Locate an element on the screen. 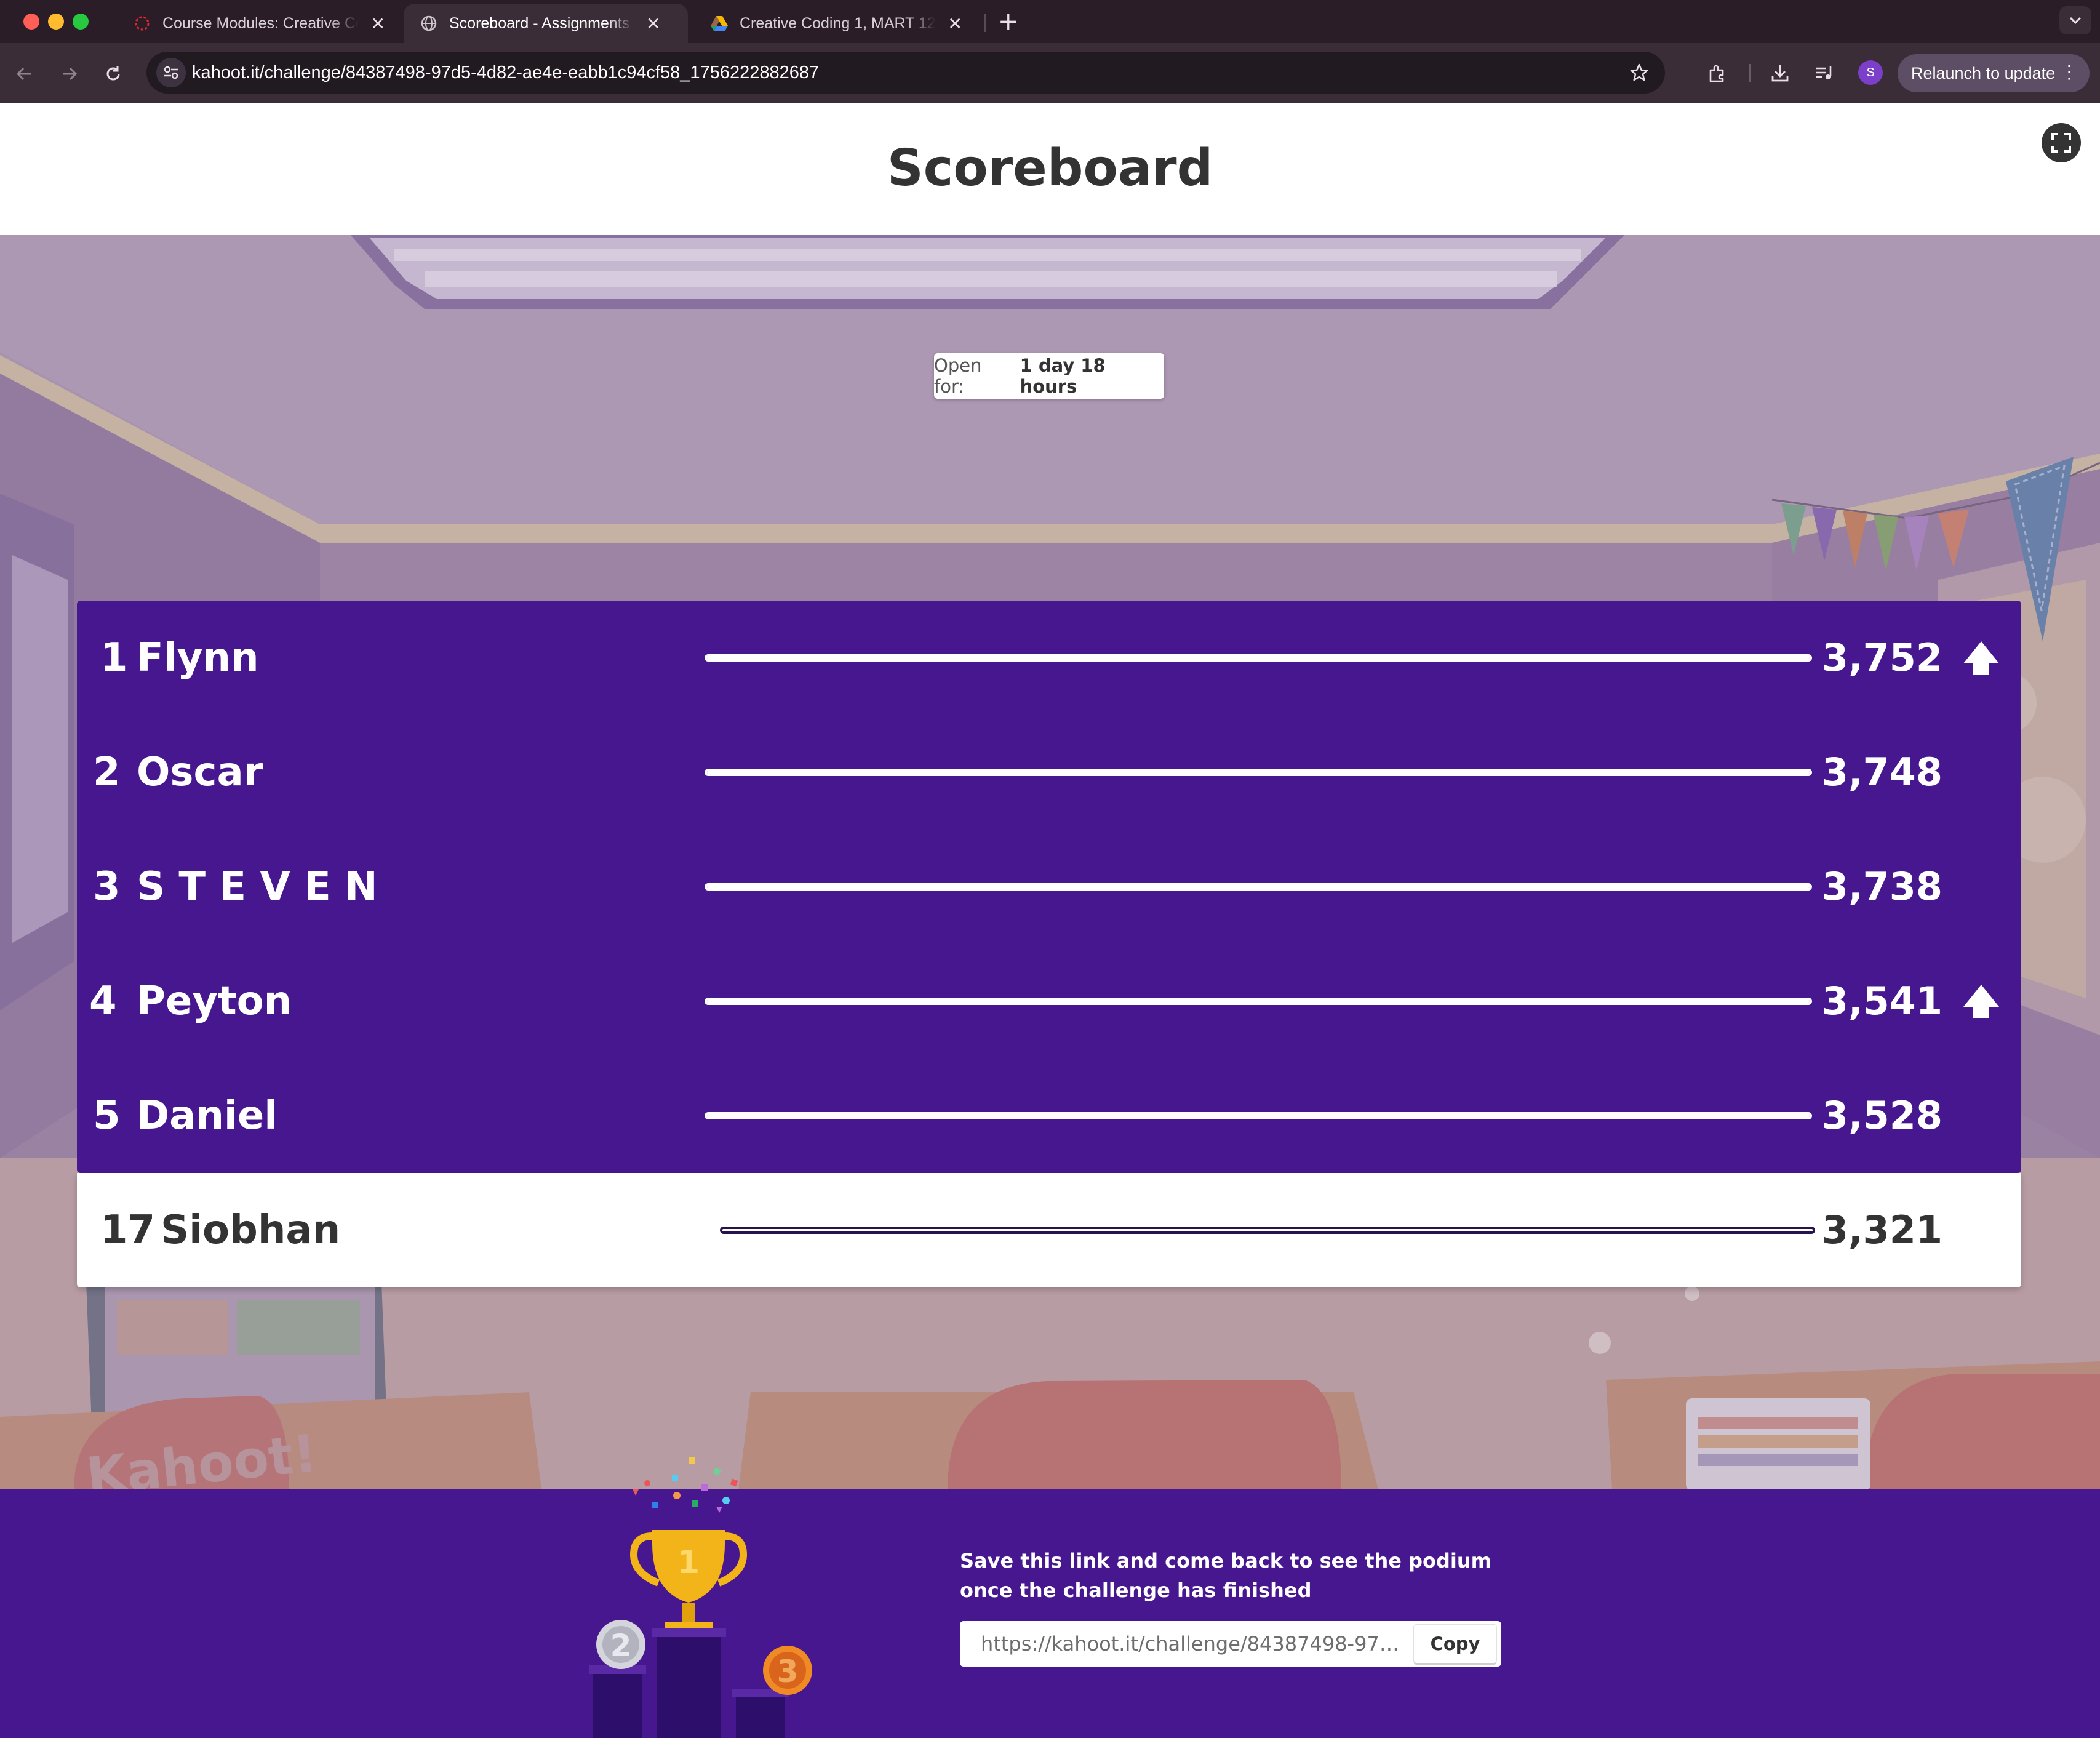  challenge-link-input is located at coordinates (1183, 1644).